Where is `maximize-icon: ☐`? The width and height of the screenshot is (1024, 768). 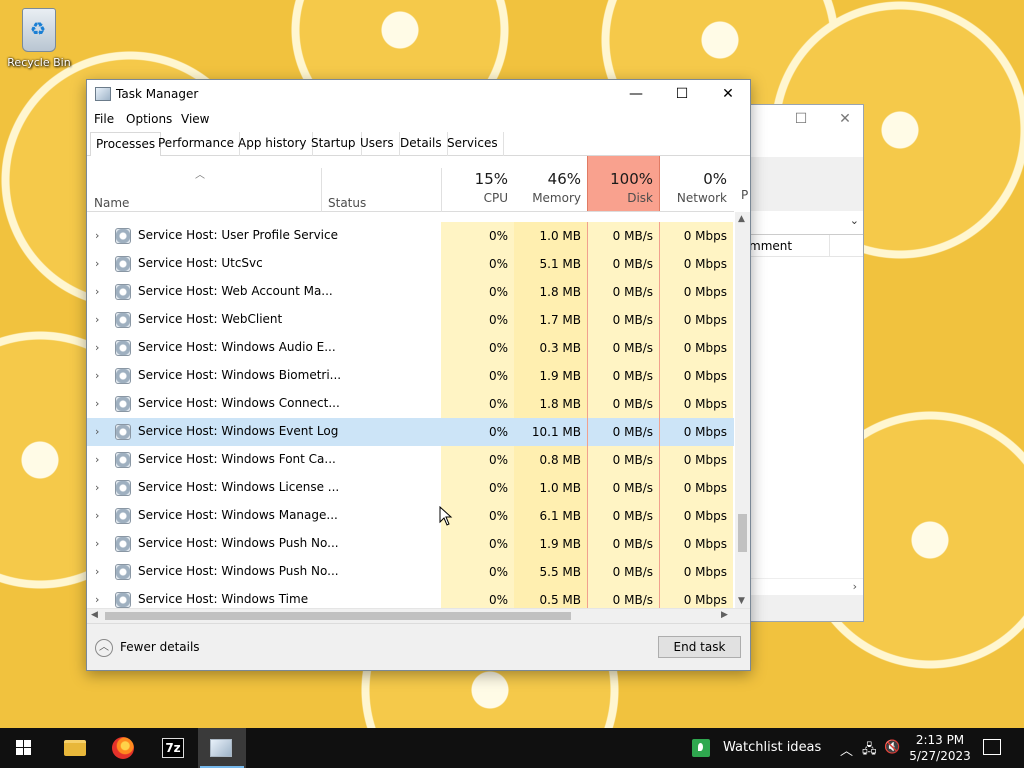 maximize-icon: ☐ is located at coordinates (801, 119).